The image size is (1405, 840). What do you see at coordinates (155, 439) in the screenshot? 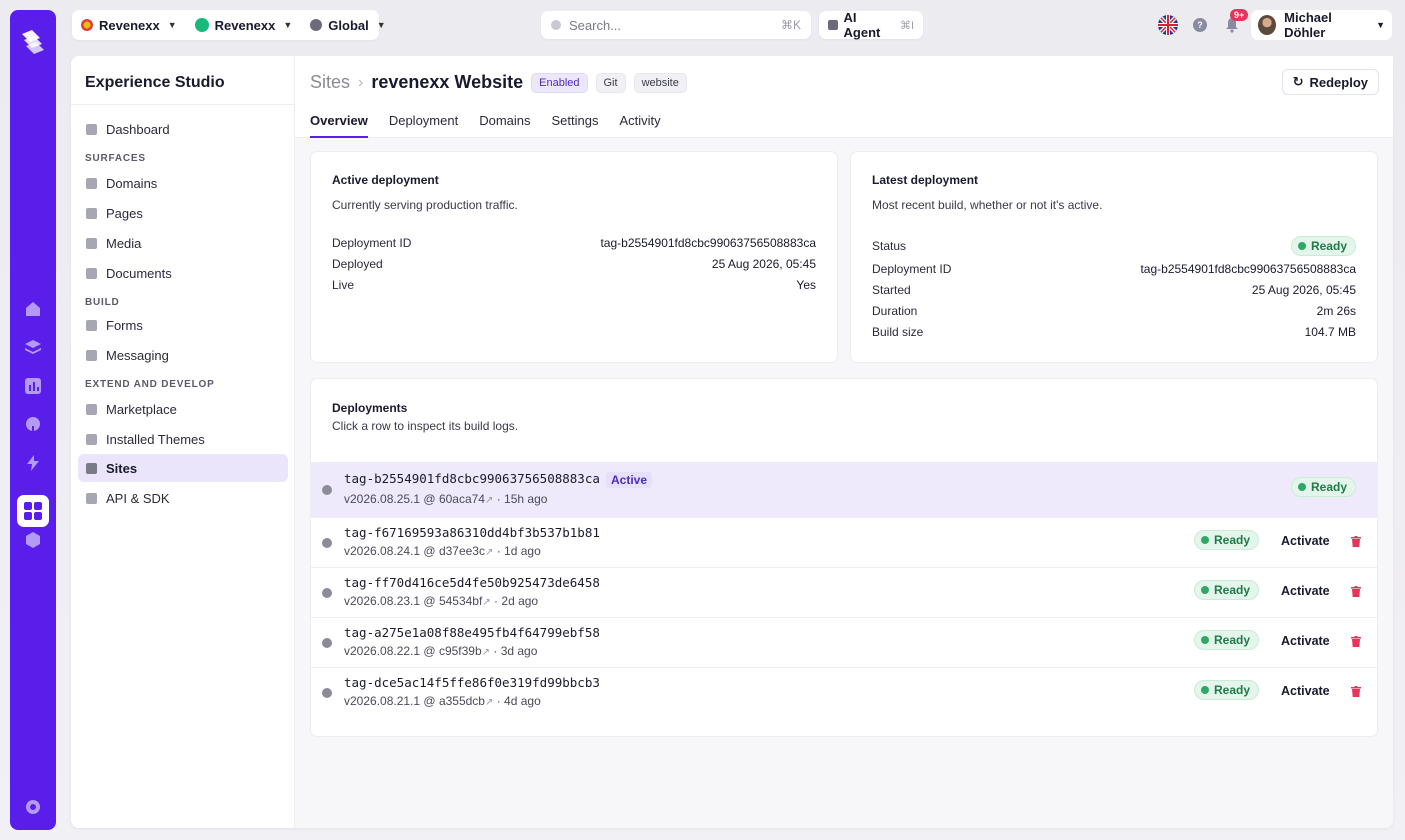
I see `sidebar-item-label: Installed Themes` at bounding box center [155, 439].